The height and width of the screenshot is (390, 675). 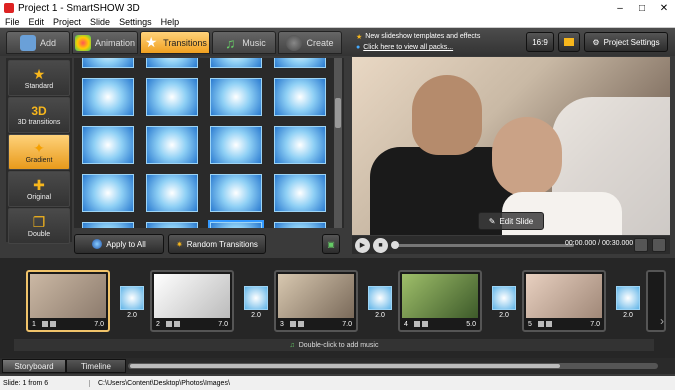 What do you see at coordinates (37, 22) in the screenshot?
I see `menu-edit: Edit` at bounding box center [37, 22].